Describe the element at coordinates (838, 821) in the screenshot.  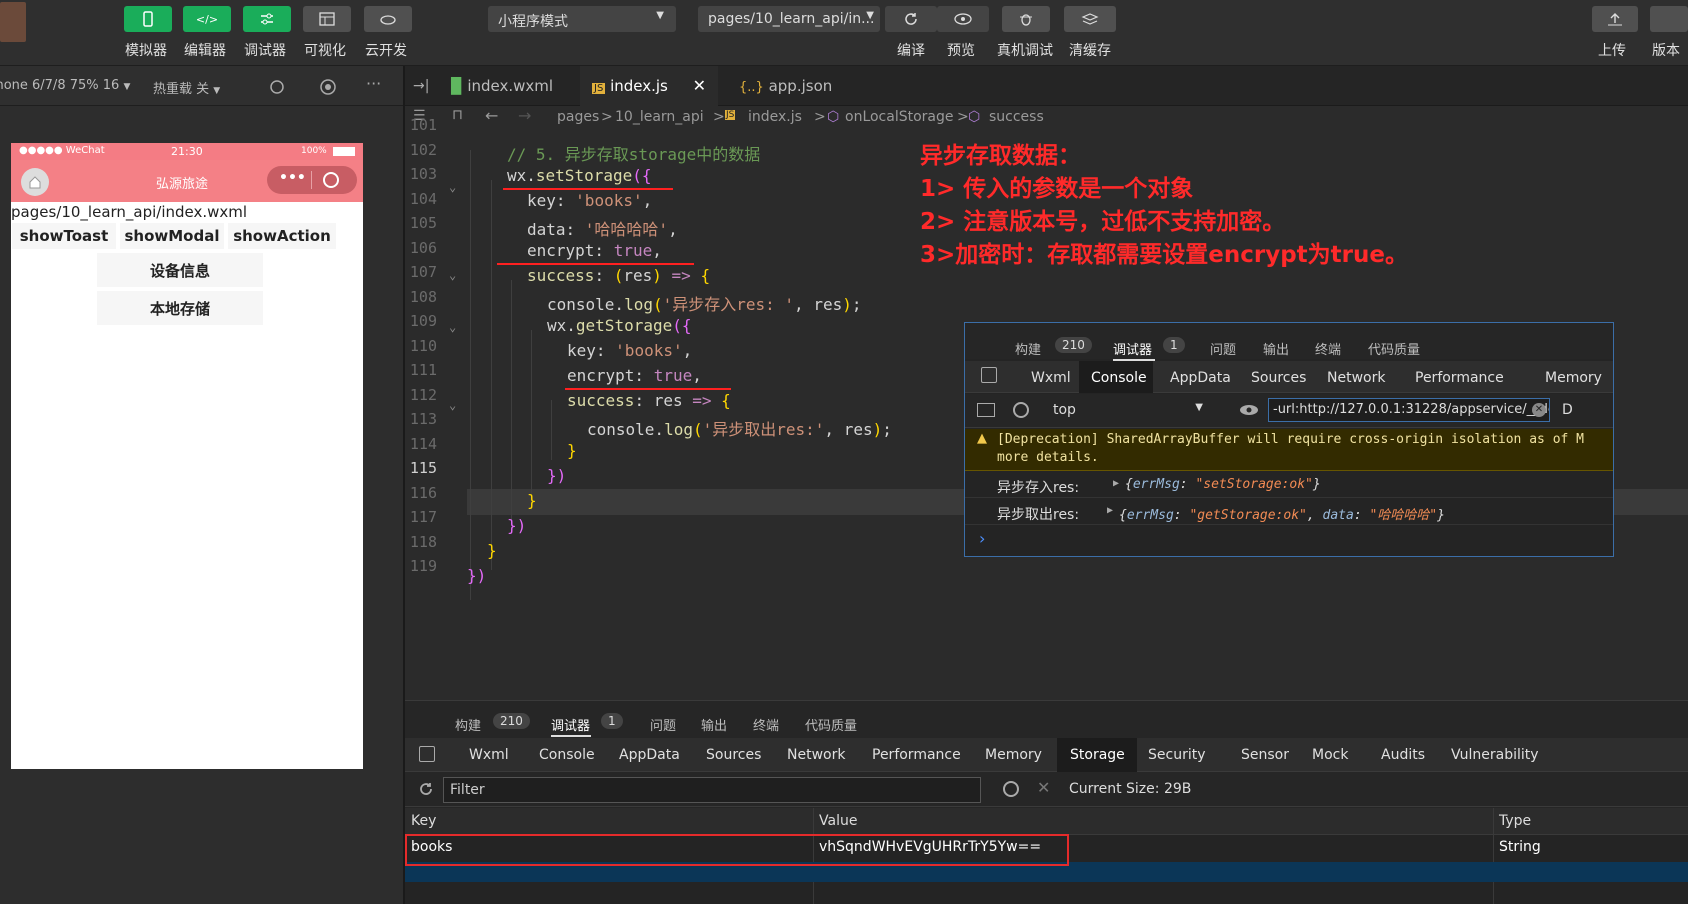
I see `column-value: Value` at that location.